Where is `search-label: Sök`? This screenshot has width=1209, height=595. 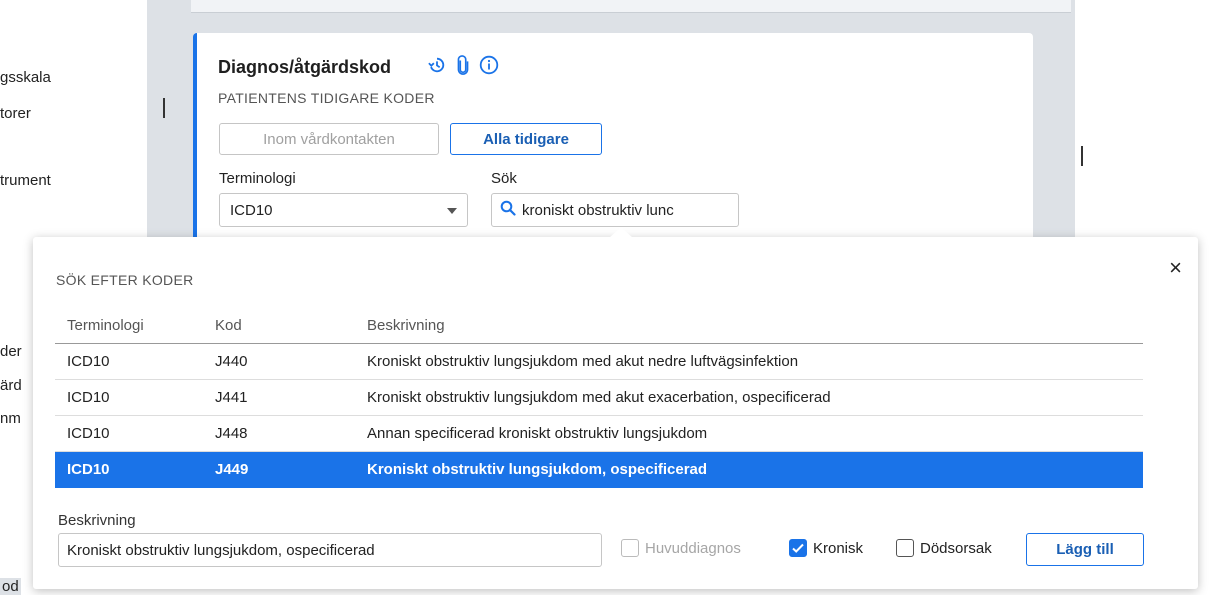
search-label: Sök is located at coordinates (504, 178).